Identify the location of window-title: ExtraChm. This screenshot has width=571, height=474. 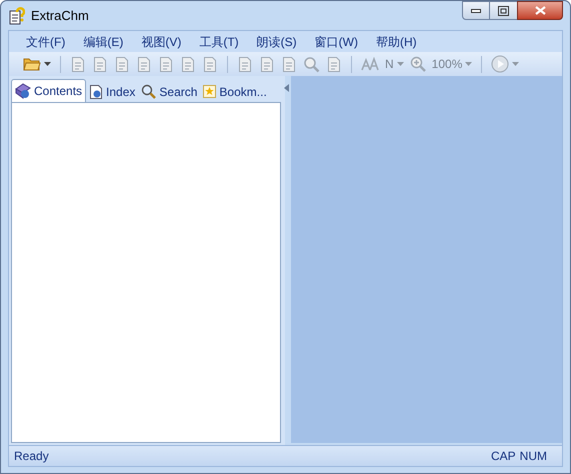
(60, 15).